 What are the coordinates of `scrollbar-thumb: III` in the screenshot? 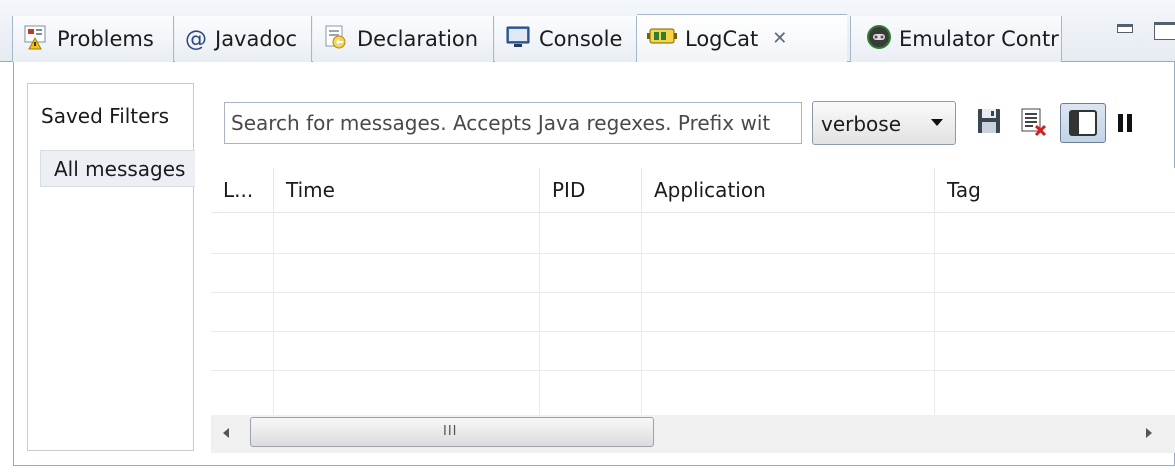 It's located at (452, 432).